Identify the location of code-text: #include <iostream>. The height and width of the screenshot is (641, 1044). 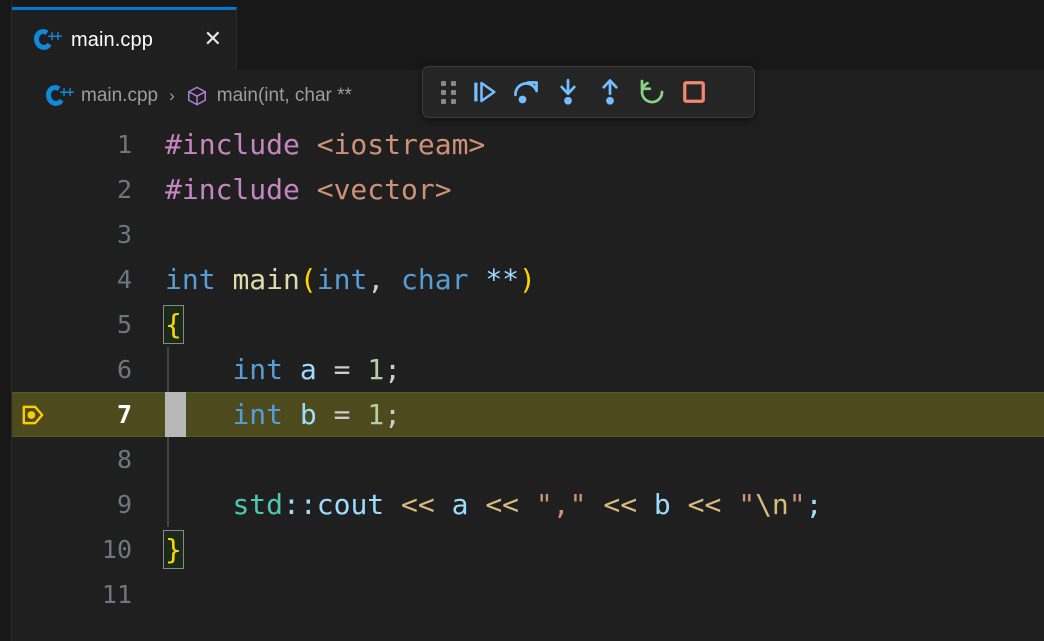
(325, 144).